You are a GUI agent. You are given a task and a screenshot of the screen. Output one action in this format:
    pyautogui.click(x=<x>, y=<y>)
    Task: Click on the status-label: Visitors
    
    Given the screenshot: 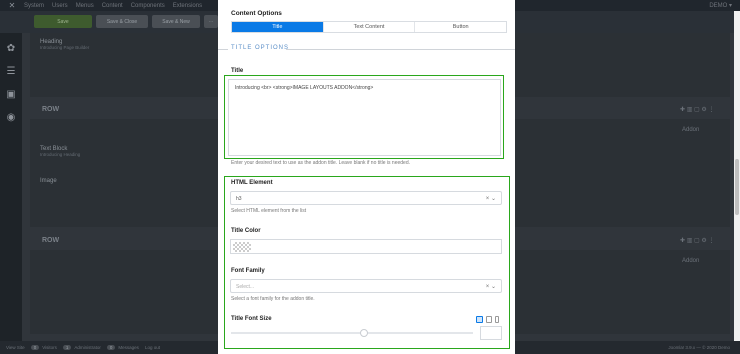 What is the action you would take?
    pyautogui.click(x=49, y=347)
    